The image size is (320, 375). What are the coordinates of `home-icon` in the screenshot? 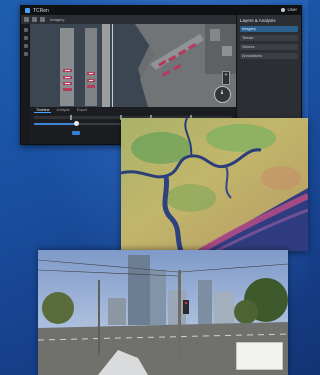 It's located at (26, 19).